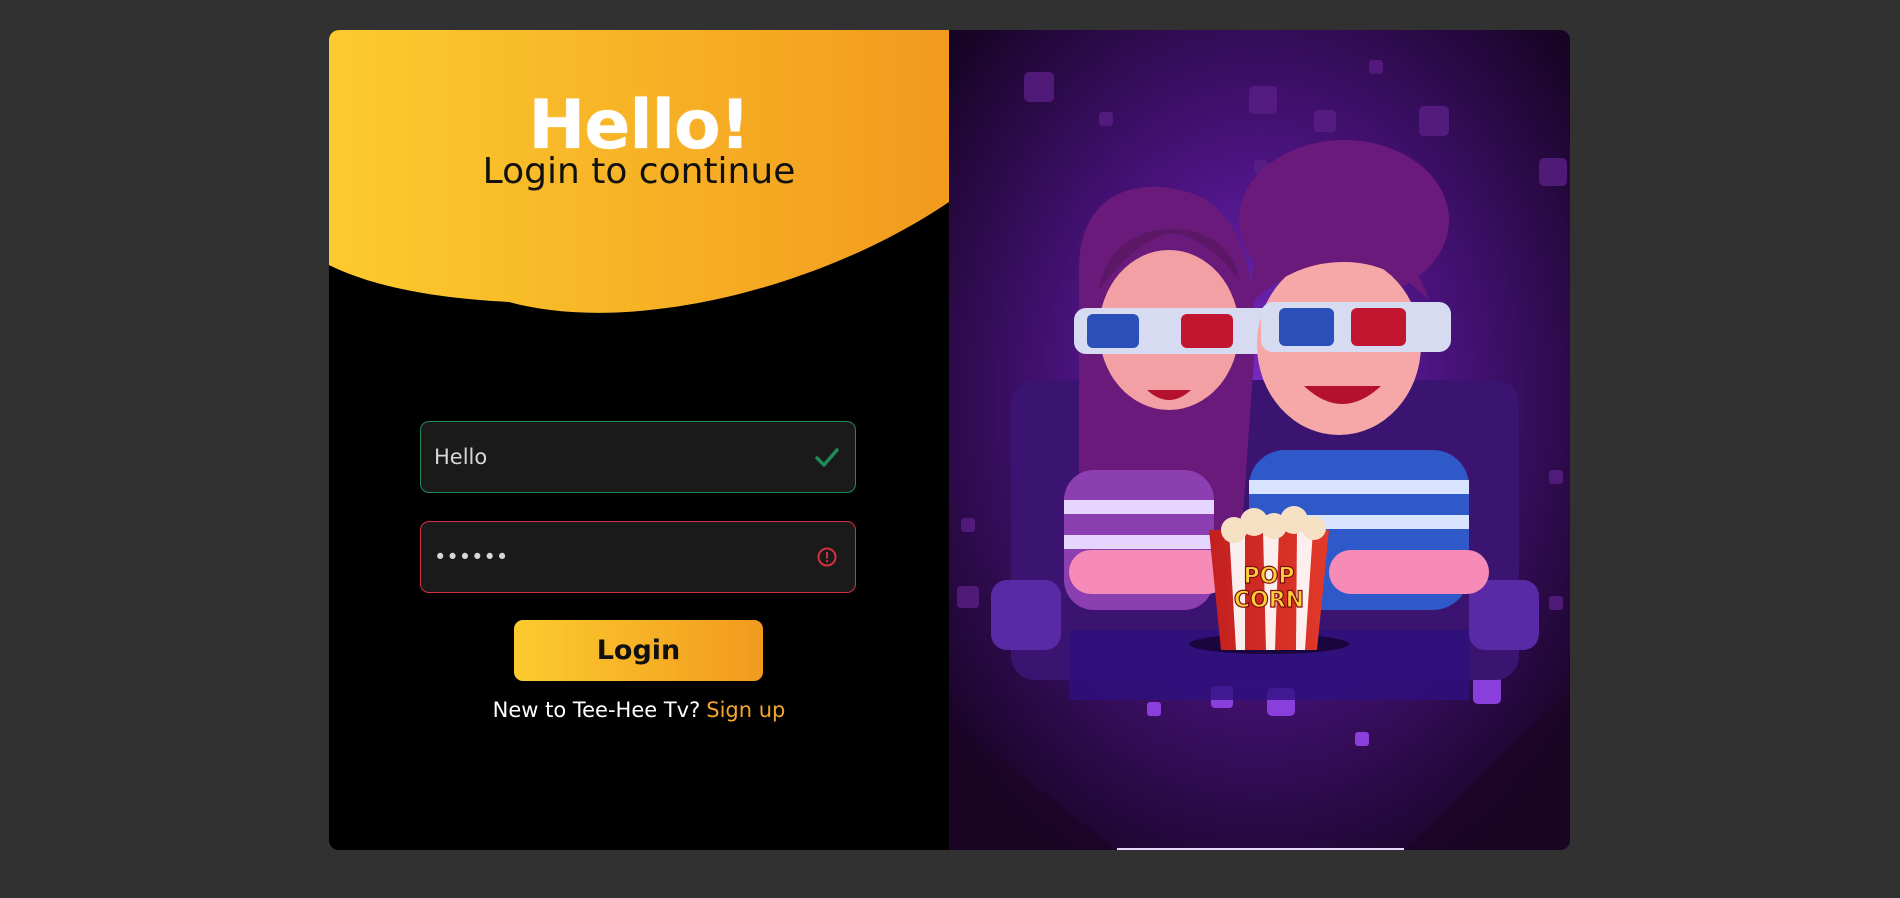 The height and width of the screenshot is (898, 1900). I want to click on username-input, so click(614, 457).